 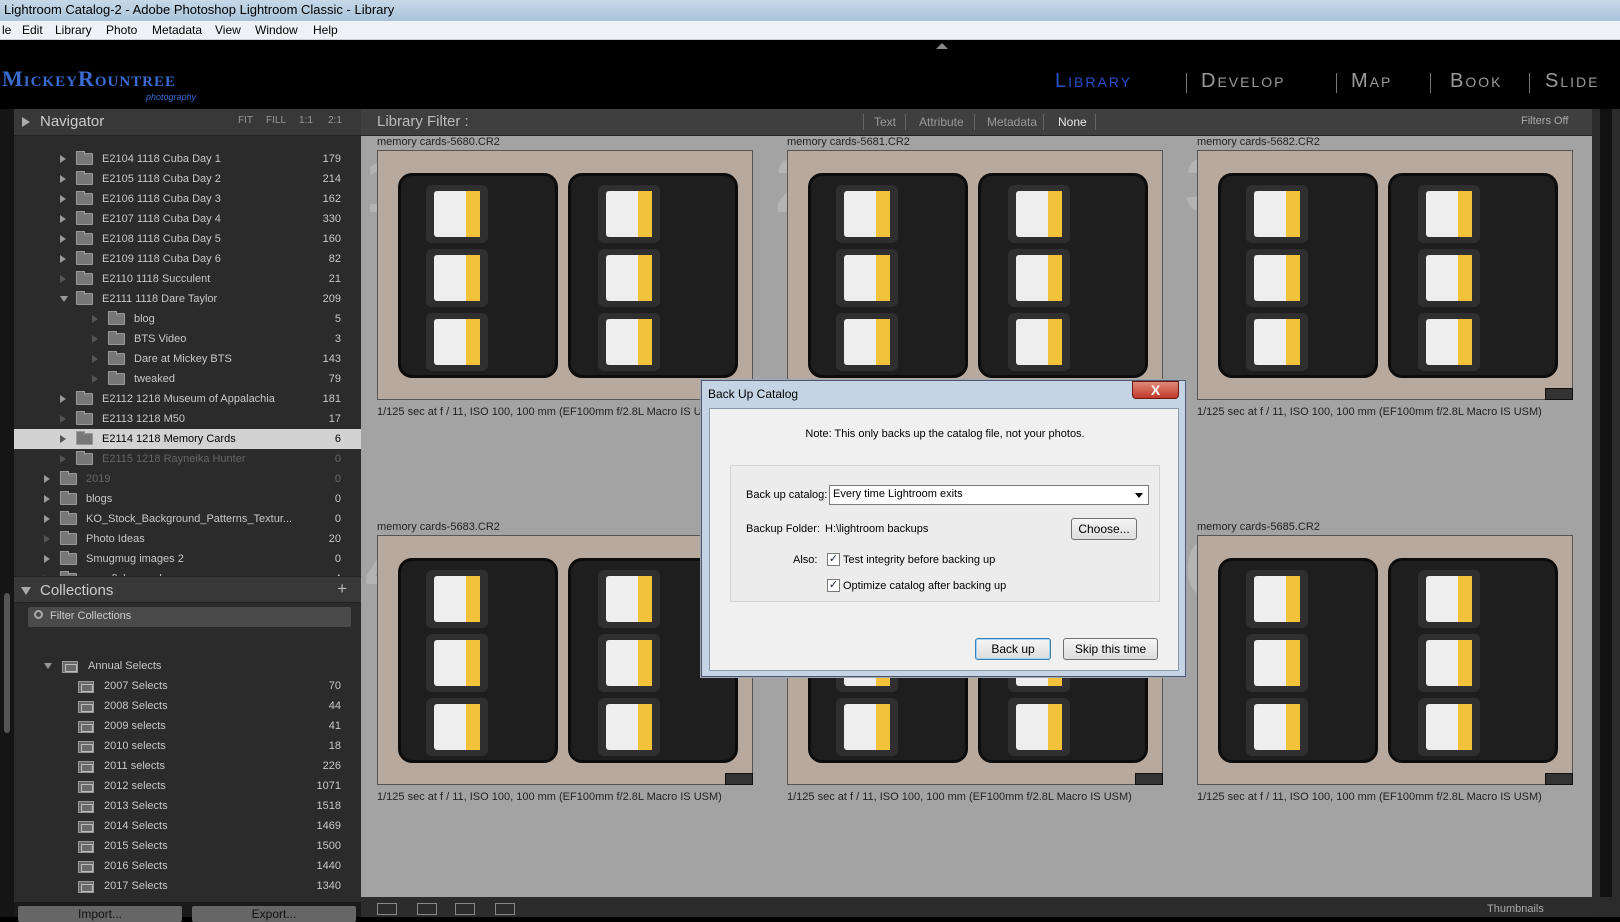 What do you see at coordinates (1544, 121) in the screenshot?
I see `filters-off-dropdown: Filters Off` at bounding box center [1544, 121].